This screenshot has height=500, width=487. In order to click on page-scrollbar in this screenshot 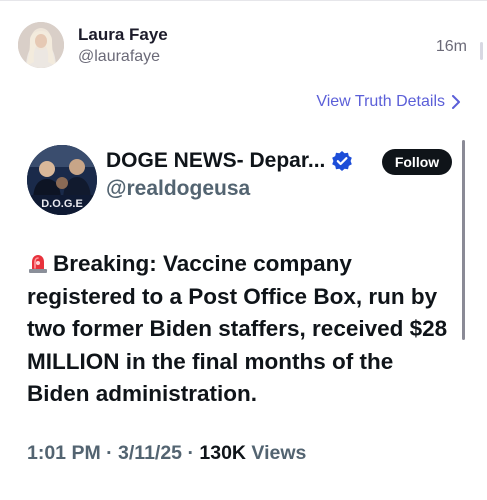, I will do `click(481, 51)`.